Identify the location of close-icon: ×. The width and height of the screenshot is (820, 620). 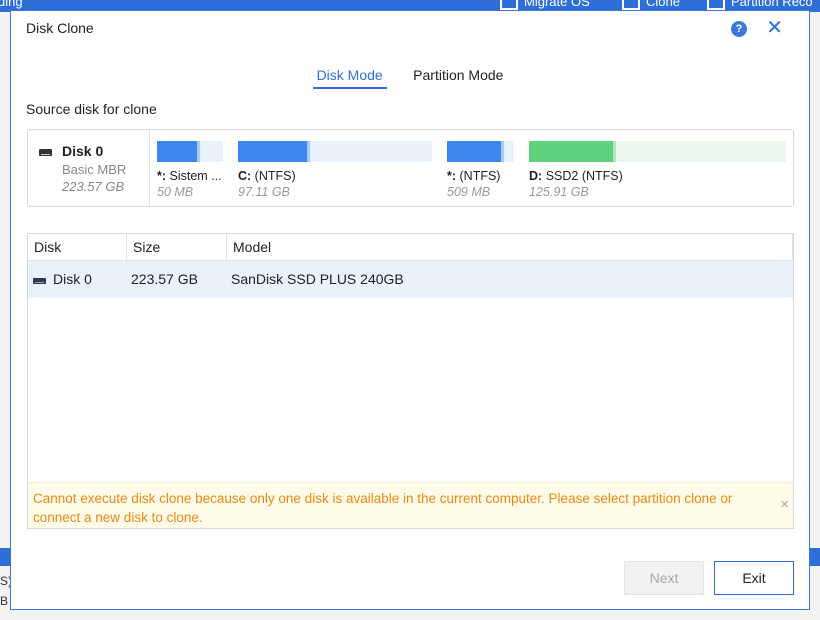
(784, 504).